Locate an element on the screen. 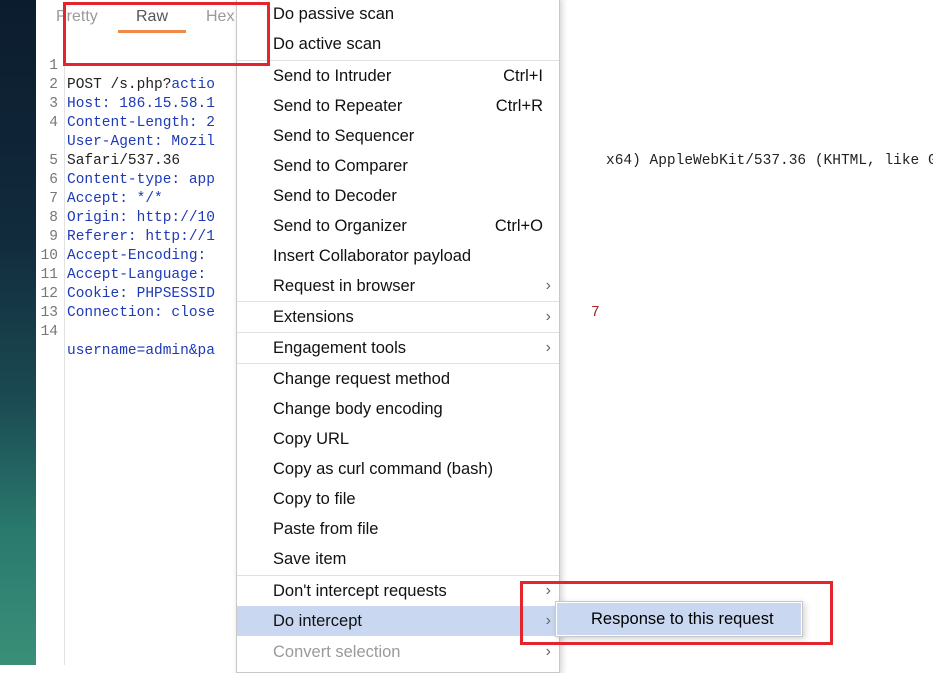  header-referer: Referer: http://1 is located at coordinates (141, 237).